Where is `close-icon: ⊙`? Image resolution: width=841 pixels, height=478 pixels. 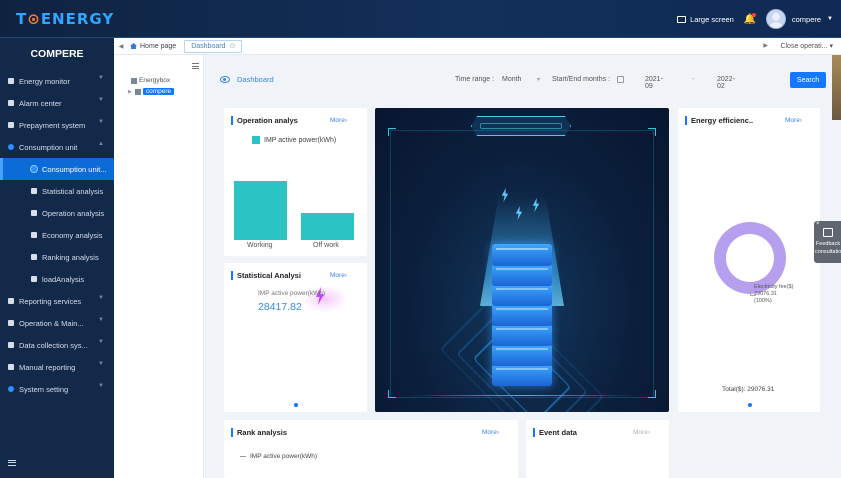 close-icon: ⊙ is located at coordinates (232, 46).